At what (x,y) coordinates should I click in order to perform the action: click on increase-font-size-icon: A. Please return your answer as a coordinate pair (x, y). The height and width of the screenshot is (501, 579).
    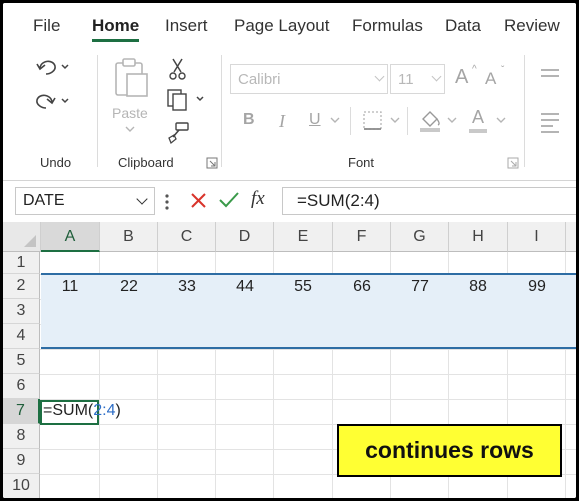
    Looking at the image, I should click on (461, 77).